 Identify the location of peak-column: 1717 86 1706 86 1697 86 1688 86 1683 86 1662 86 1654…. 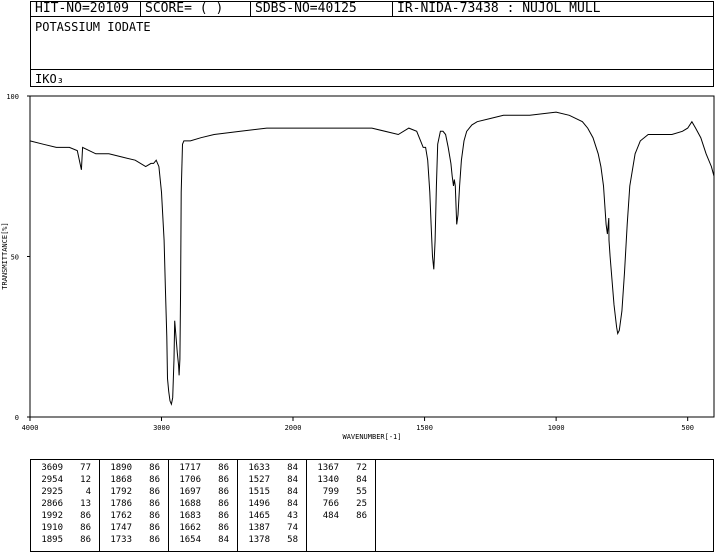
(203, 505).